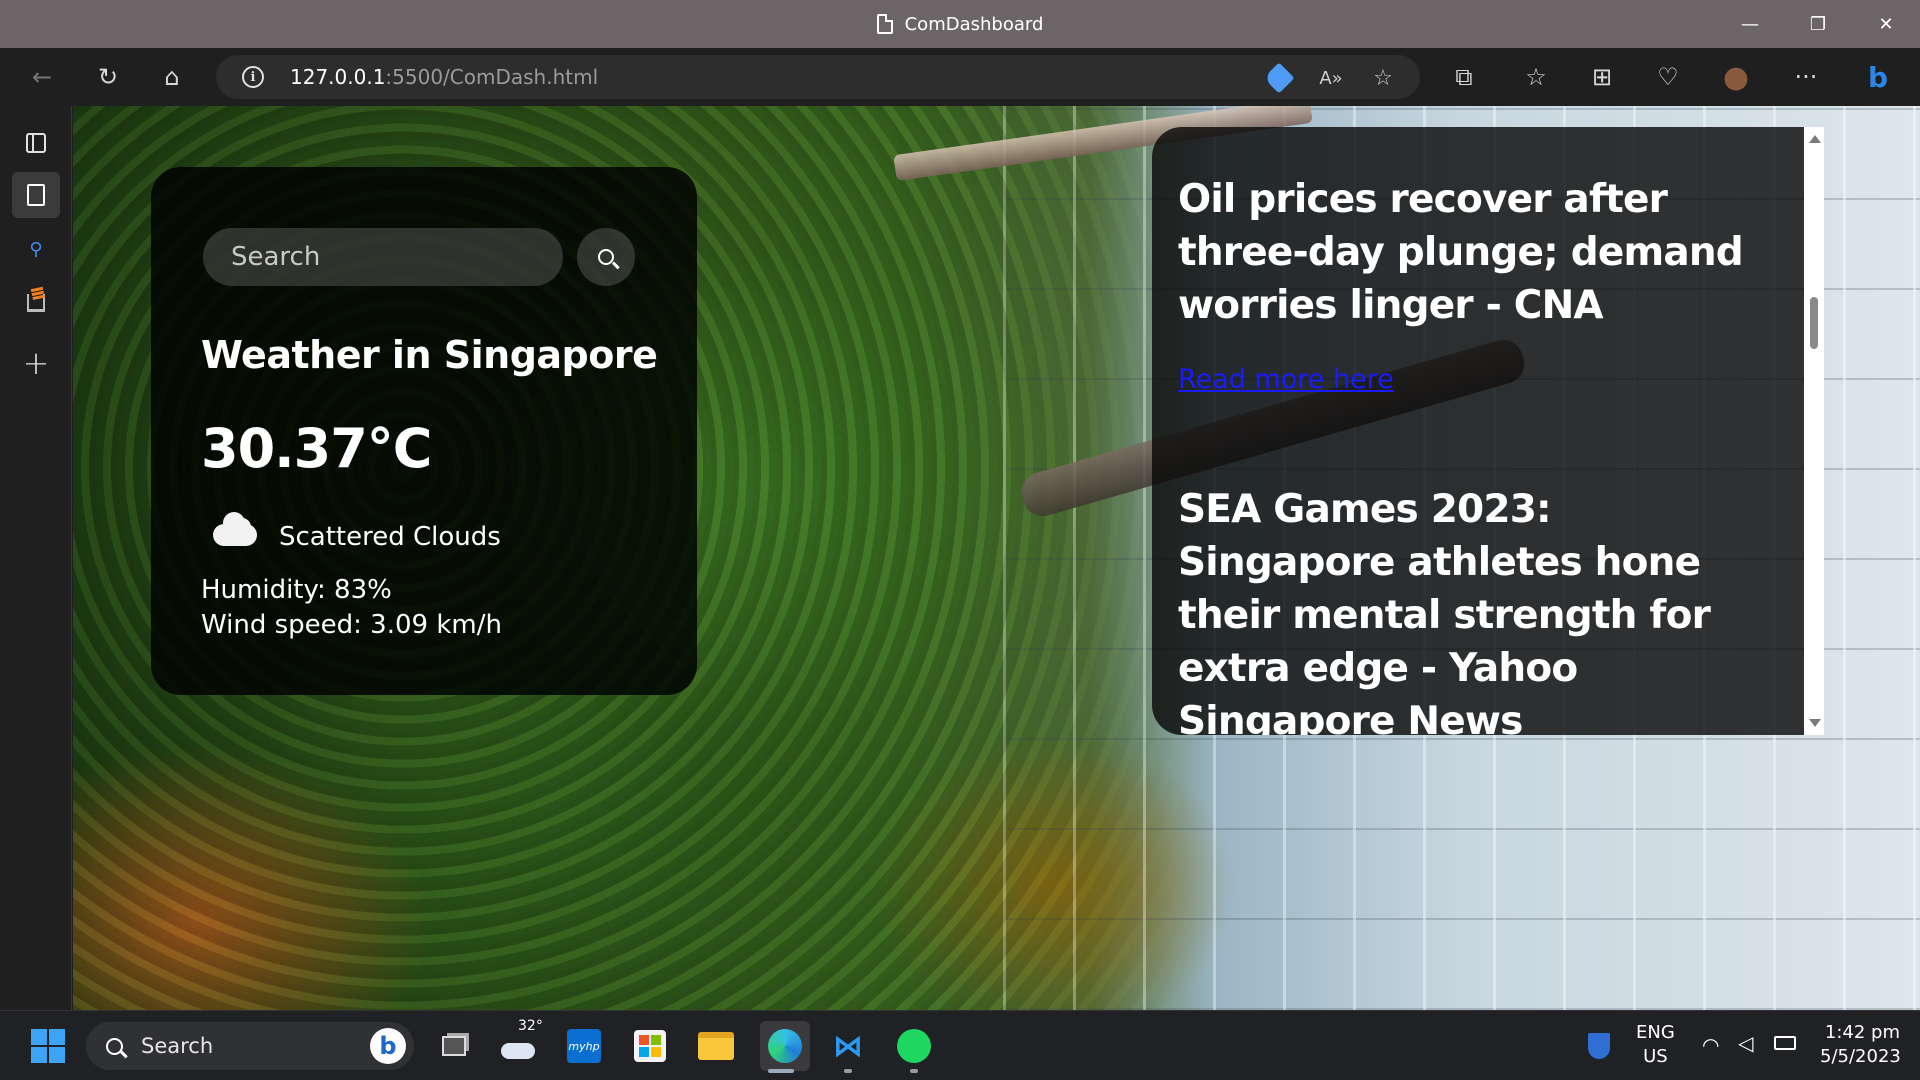 This screenshot has height=1080, width=1920. What do you see at coordinates (108, 77) in the screenshot?
I see `refresh-button: ↻` at bounding box center [108, 77].